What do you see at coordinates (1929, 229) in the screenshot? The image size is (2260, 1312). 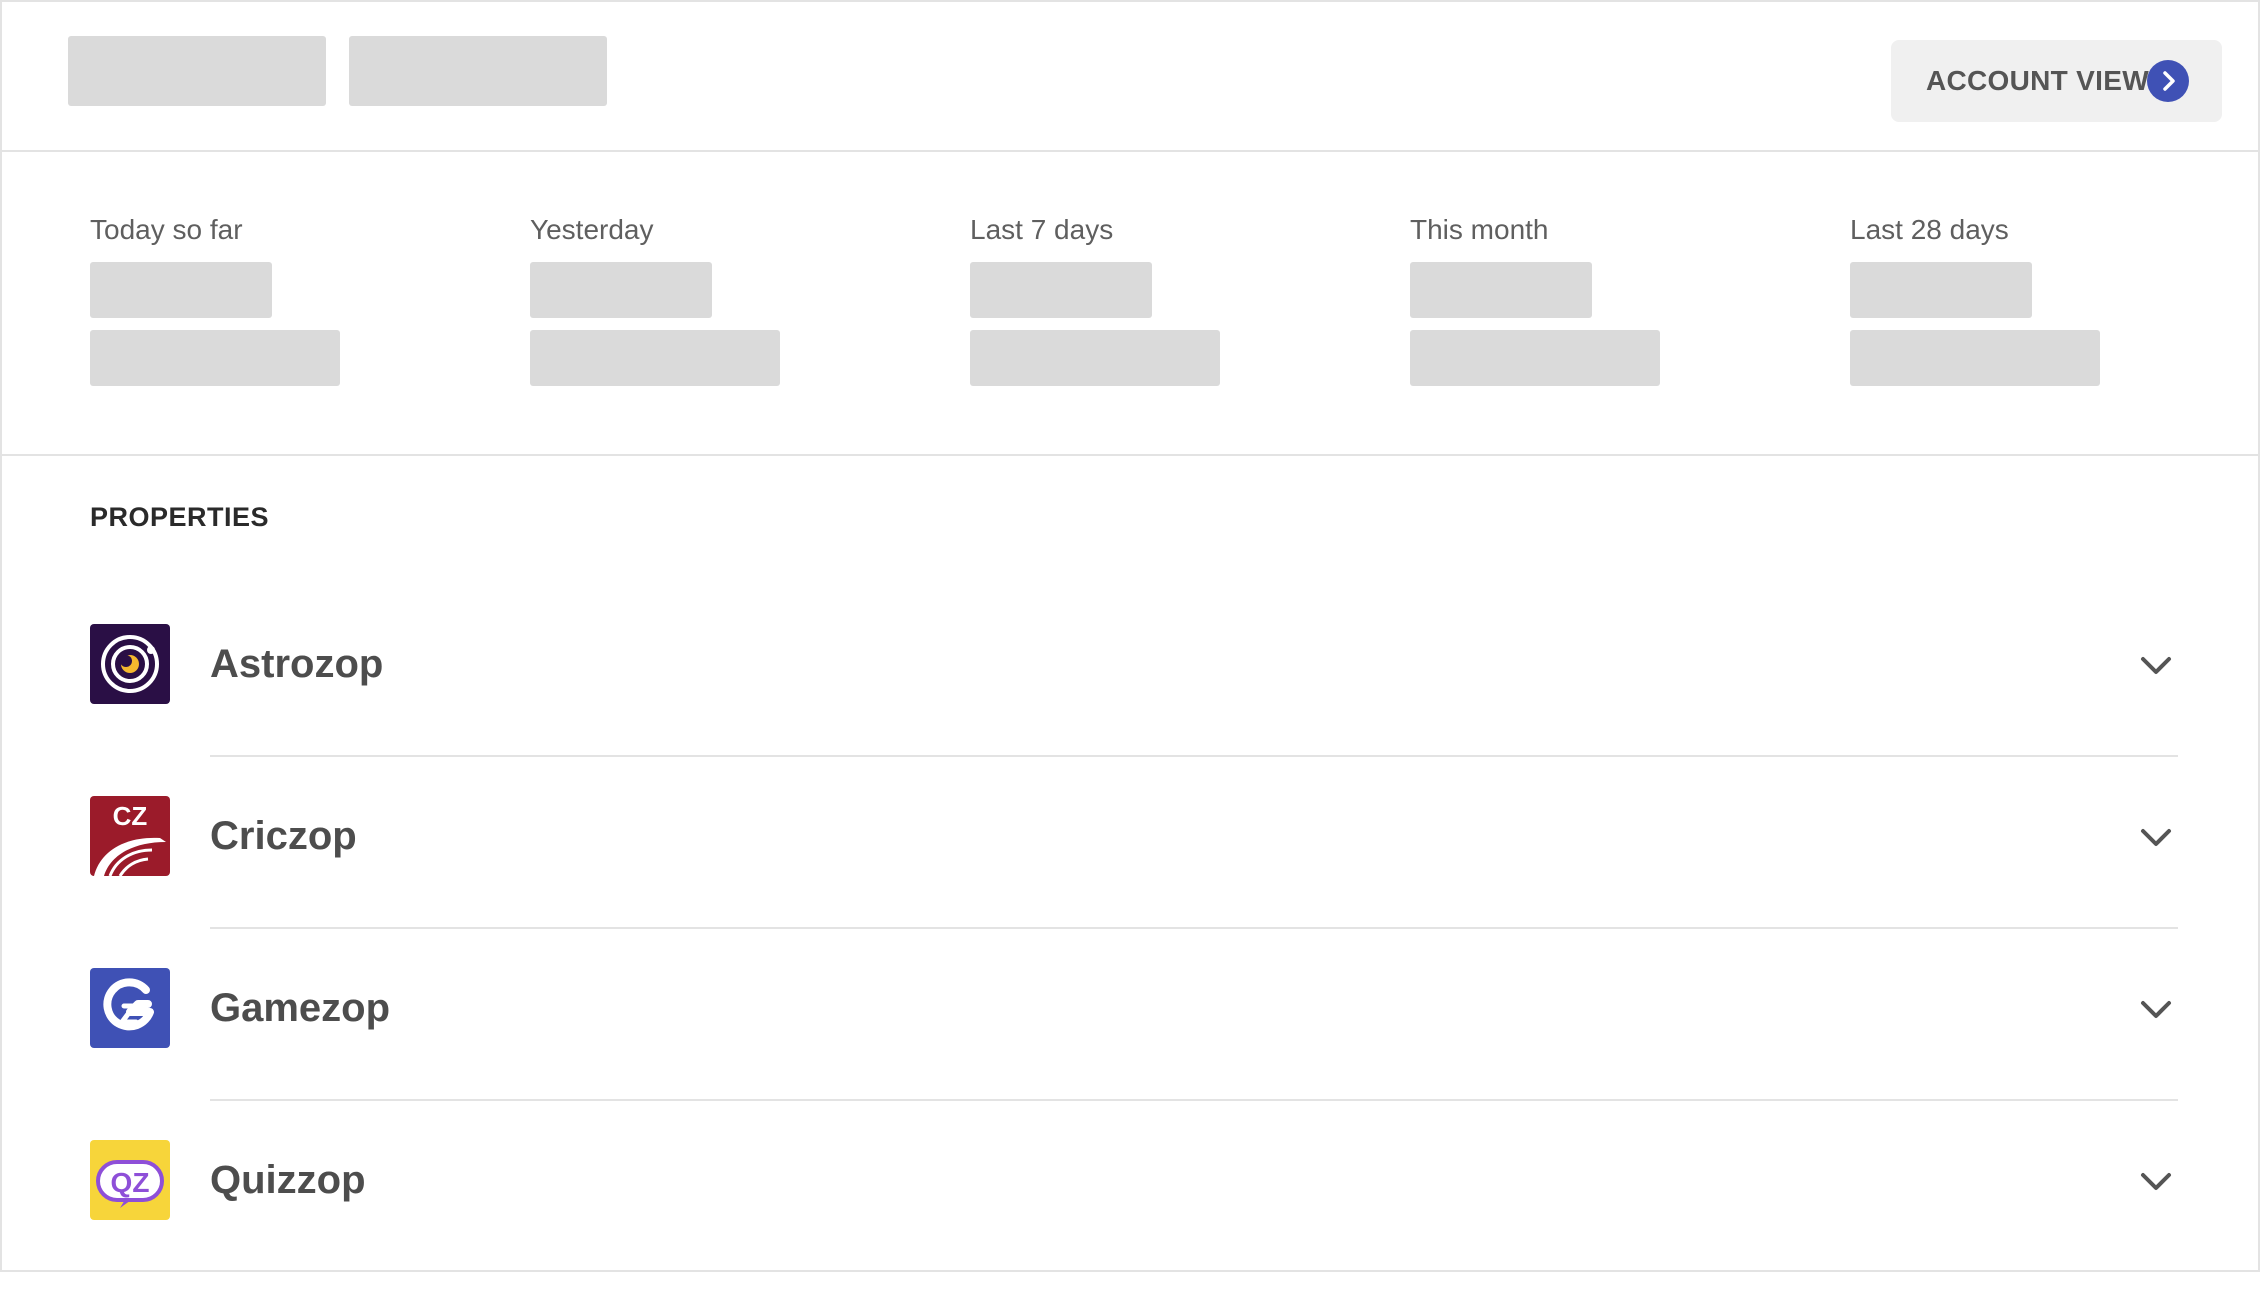 I see `stat-label: Last 28 days` at bounding box center [1929, 229].